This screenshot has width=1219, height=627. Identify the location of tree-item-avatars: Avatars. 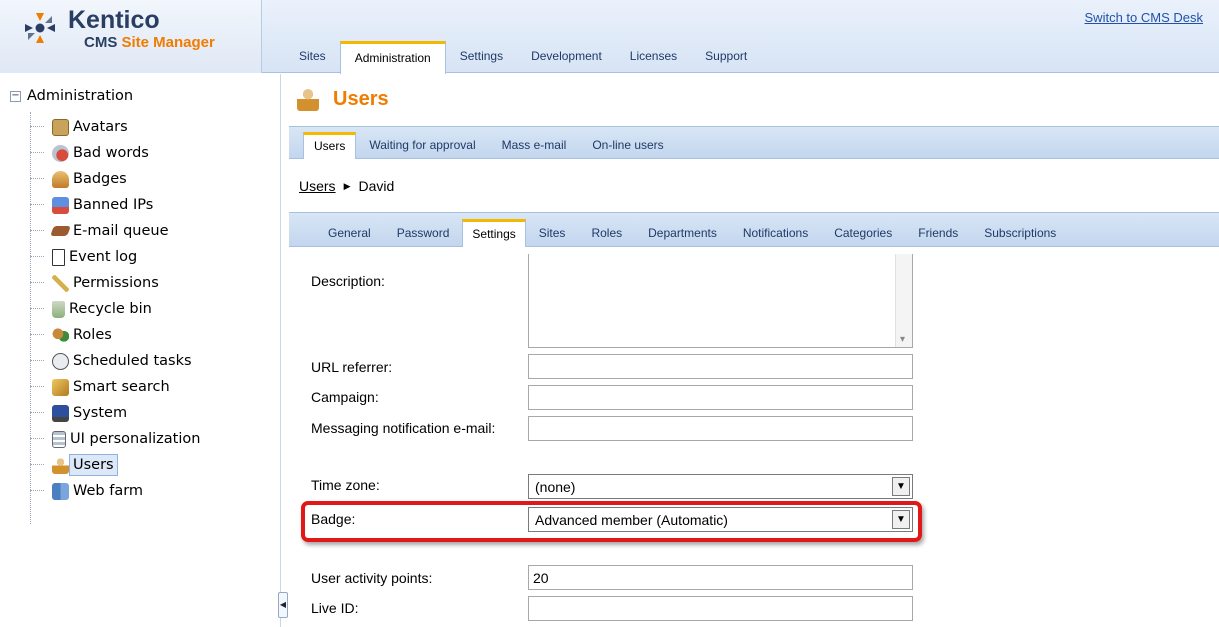
(117, 127).